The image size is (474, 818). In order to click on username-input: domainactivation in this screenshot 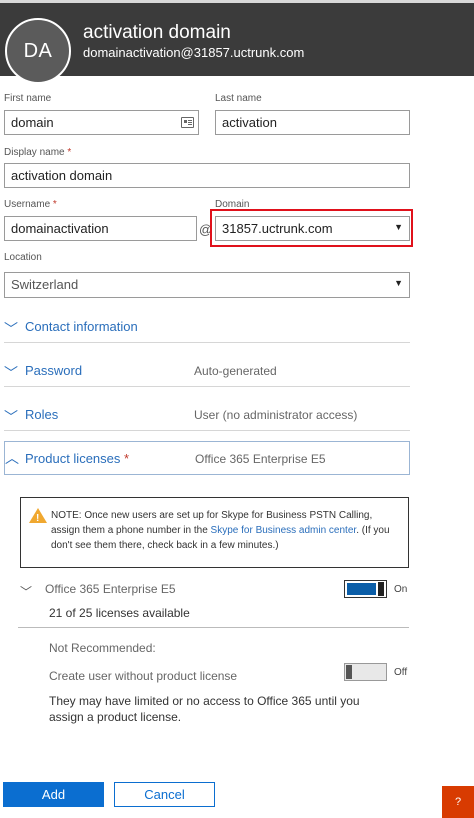, I will do `click(100, 228)`.